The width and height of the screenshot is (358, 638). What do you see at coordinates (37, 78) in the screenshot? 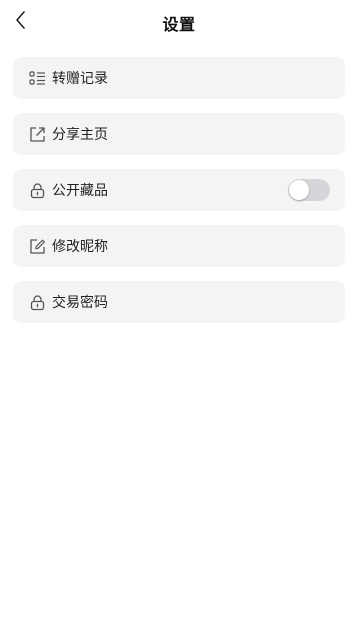
I see `list-icon` at bounding box center [37, 78].